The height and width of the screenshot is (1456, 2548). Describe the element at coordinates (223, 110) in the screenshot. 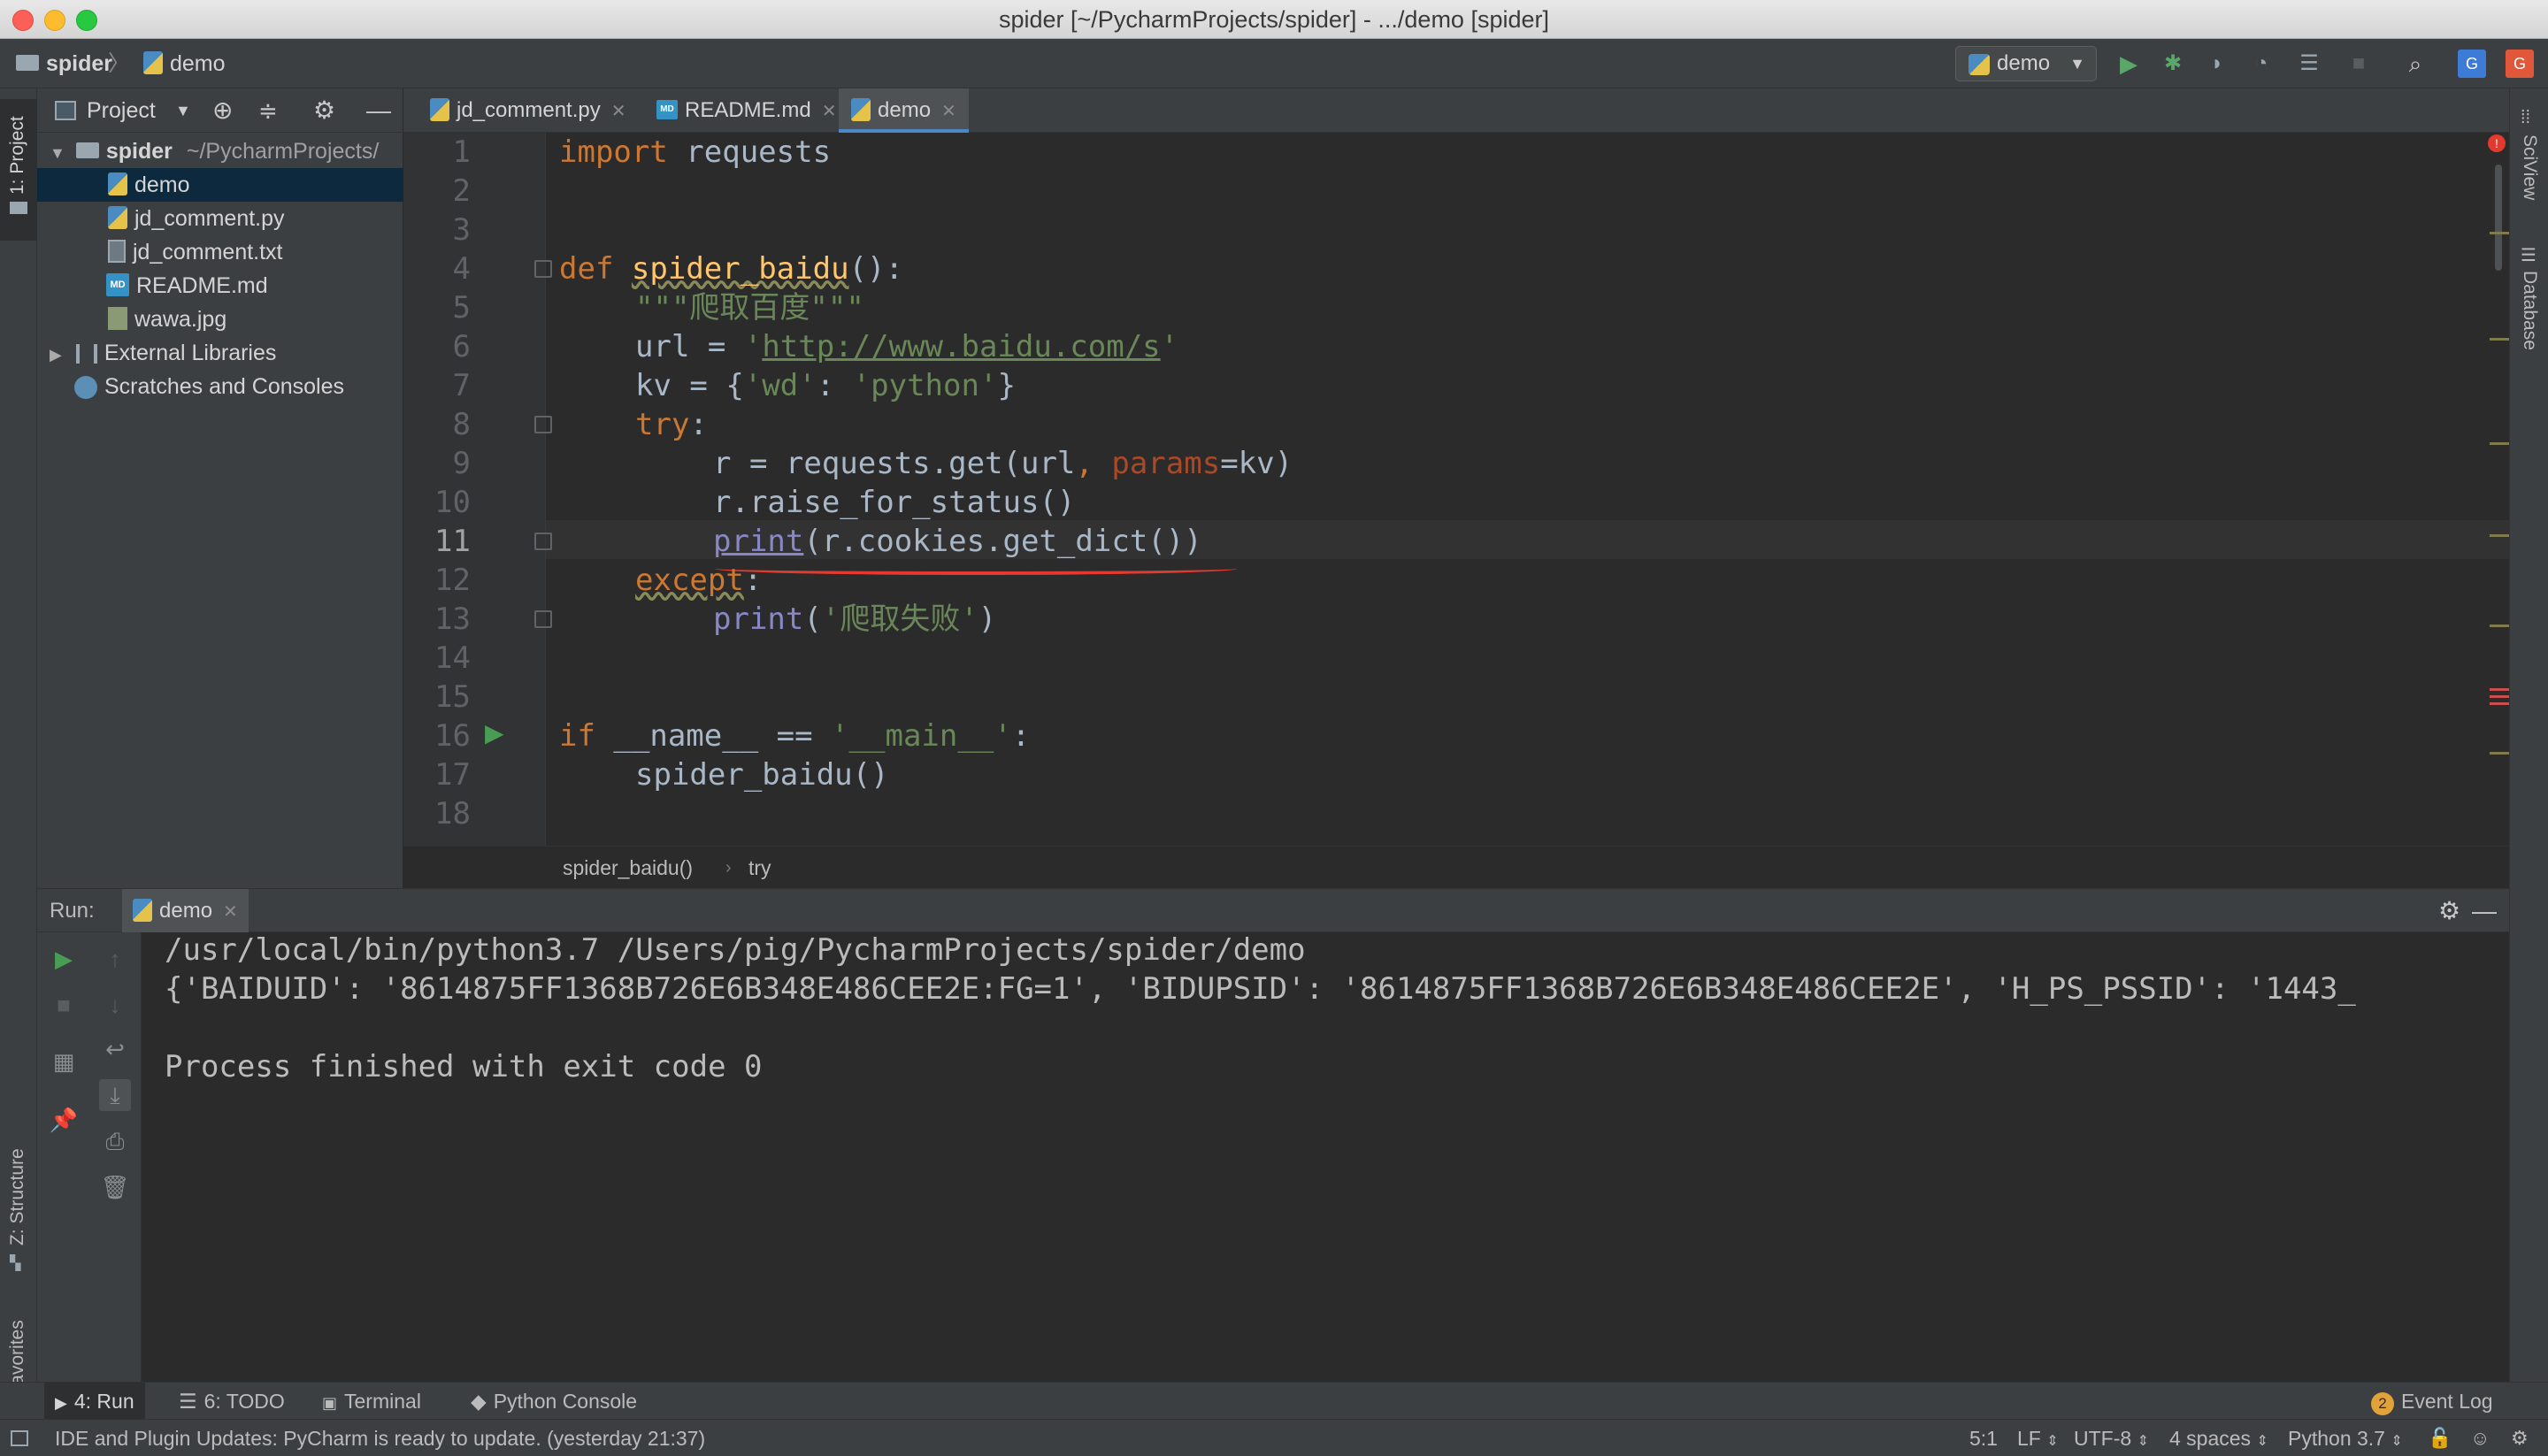

I see `locate-file-icon: ⊕` at that location.